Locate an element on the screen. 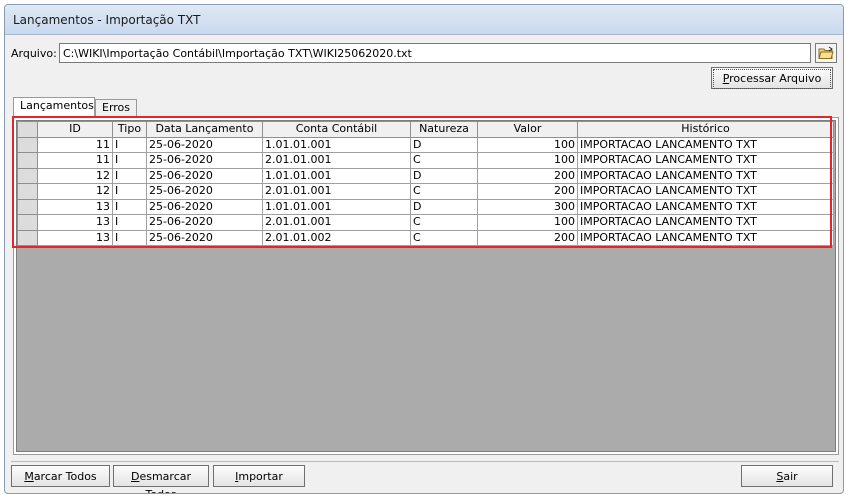  cell-valor: 300 is located at coordinates (527, 206).